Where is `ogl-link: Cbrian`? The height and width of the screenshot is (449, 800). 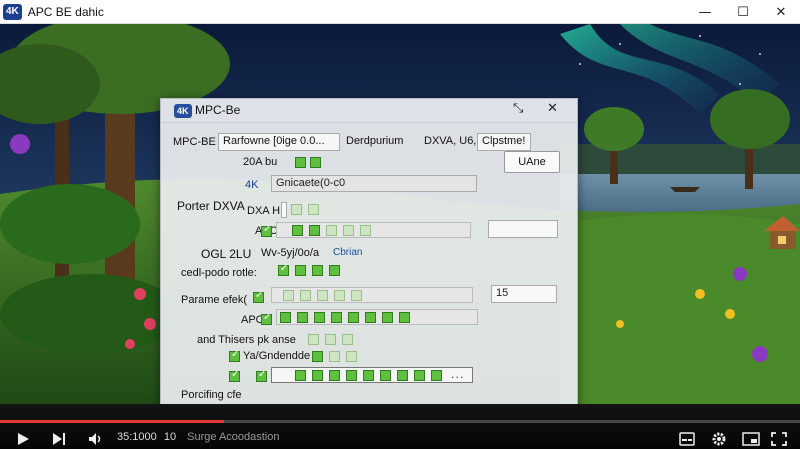 ogl-link: Cbrian is located at coordinates (347, 252).